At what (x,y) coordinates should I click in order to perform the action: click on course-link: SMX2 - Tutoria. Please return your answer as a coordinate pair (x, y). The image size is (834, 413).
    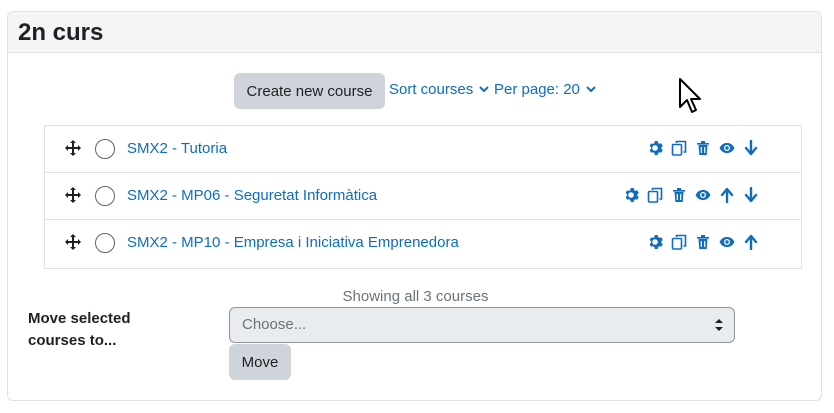
    Looking at the image, I should click on (177, 148).